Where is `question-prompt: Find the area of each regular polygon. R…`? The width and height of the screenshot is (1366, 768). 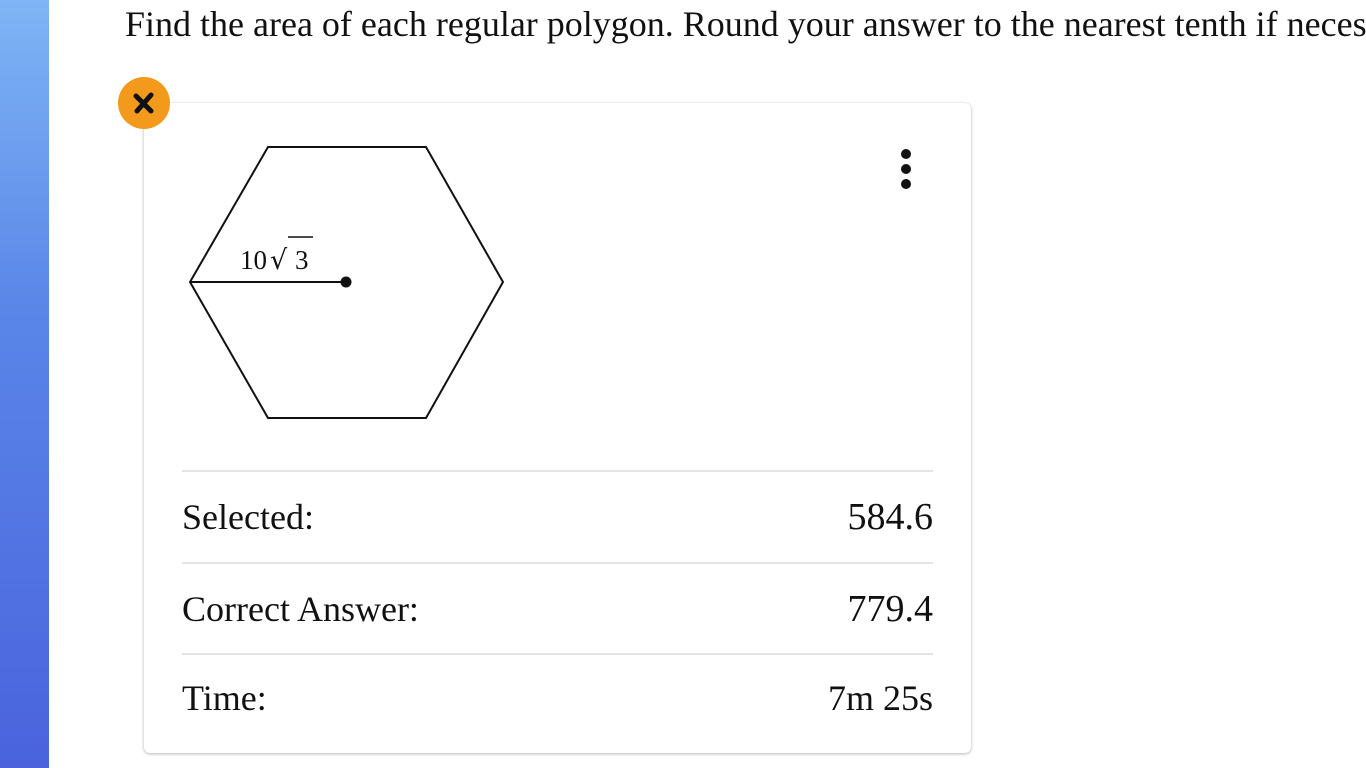 question-prompt: Find the area of each regular polygon. R… is located at coordinates (745, 24).